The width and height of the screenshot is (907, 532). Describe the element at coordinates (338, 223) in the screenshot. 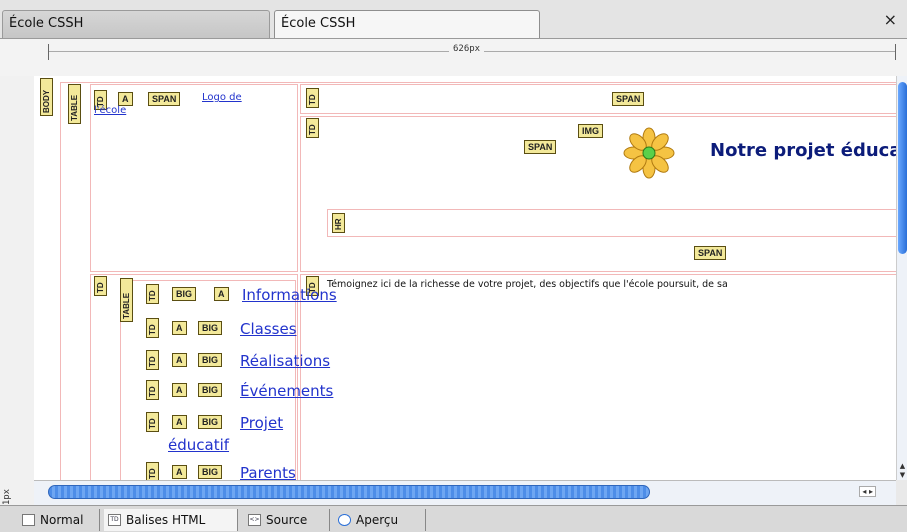

I see `hr-tag: HR` at that location.